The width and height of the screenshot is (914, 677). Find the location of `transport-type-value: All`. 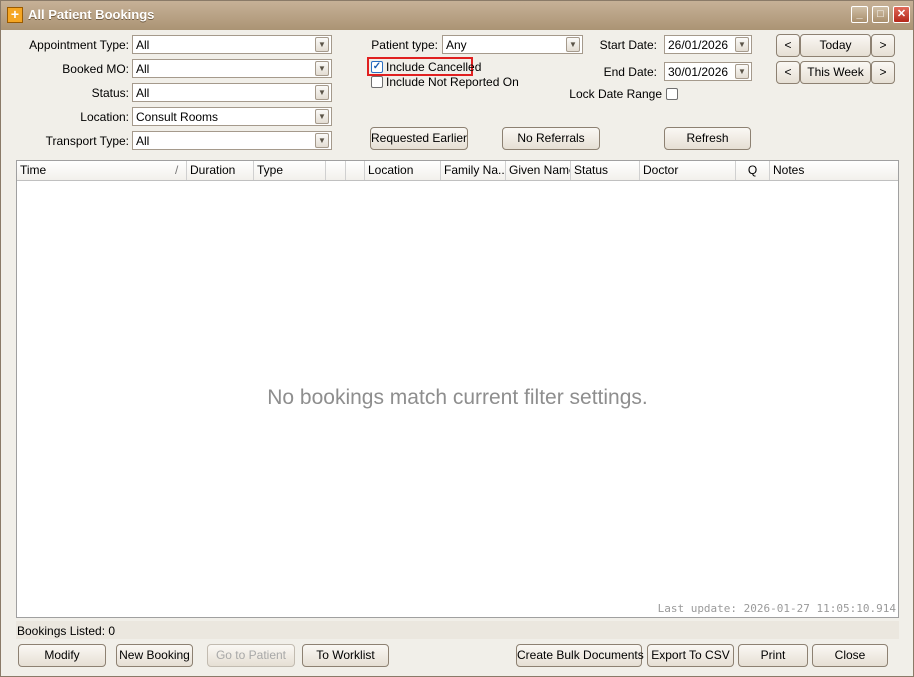

transport-type-value: All is located at coordinates (143, 141).